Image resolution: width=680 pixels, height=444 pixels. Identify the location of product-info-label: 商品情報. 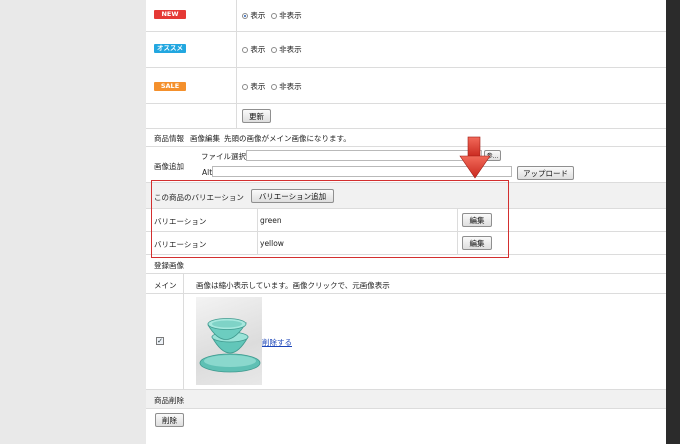
(169, 138).